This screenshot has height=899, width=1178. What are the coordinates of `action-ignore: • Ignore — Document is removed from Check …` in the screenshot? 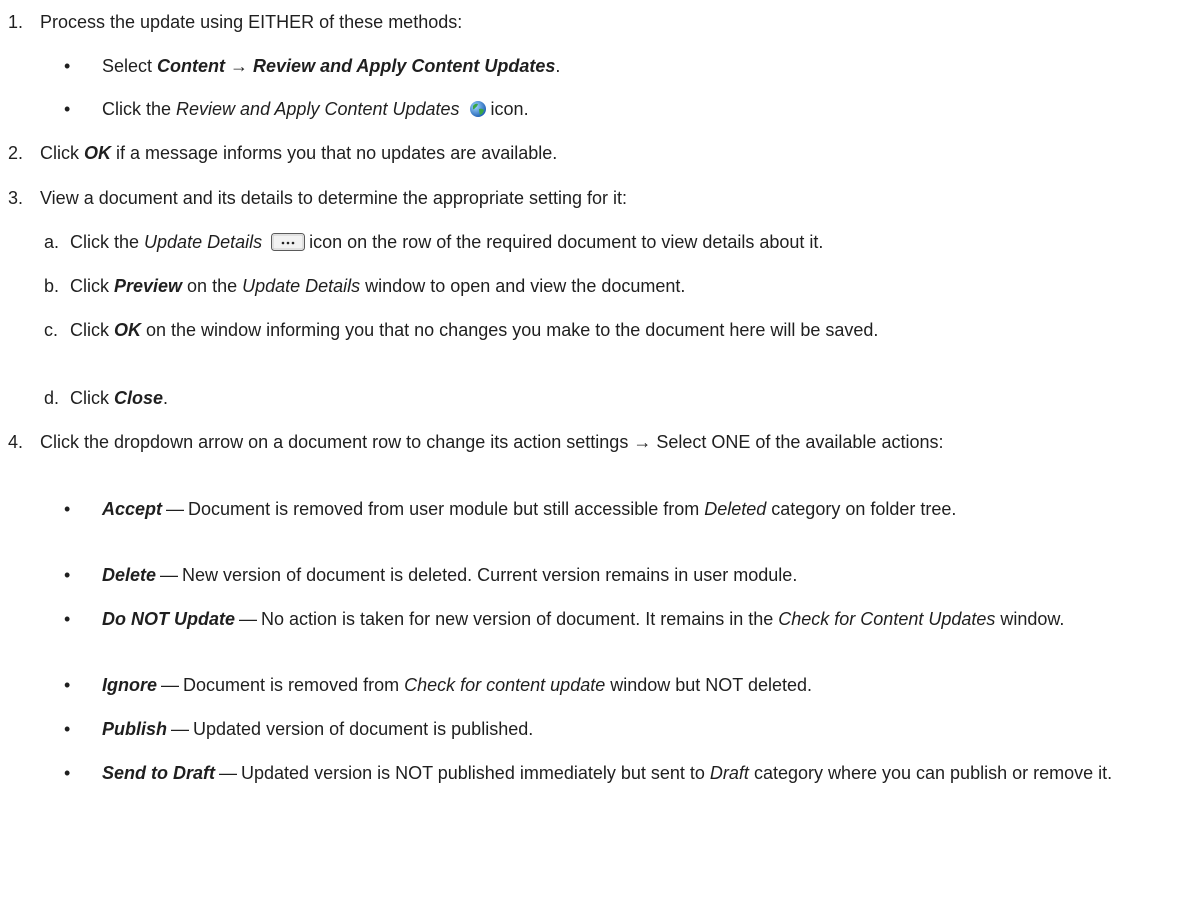 It's located at (604, 685).